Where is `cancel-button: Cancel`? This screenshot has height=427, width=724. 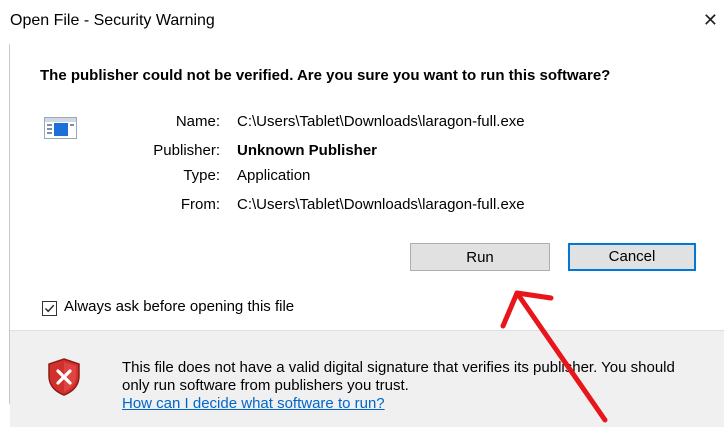 cancel-button: Cancel is located at coordinates (632, 257).